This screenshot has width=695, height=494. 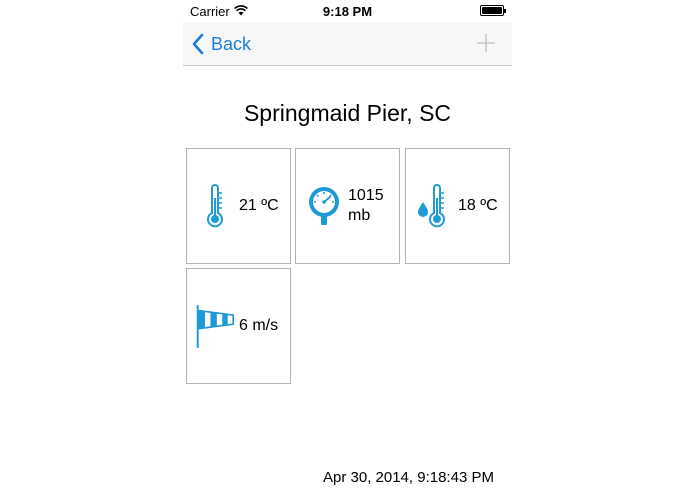 I want to click on water-temperature-value: 18 ºC, so click(x=478, y=205).